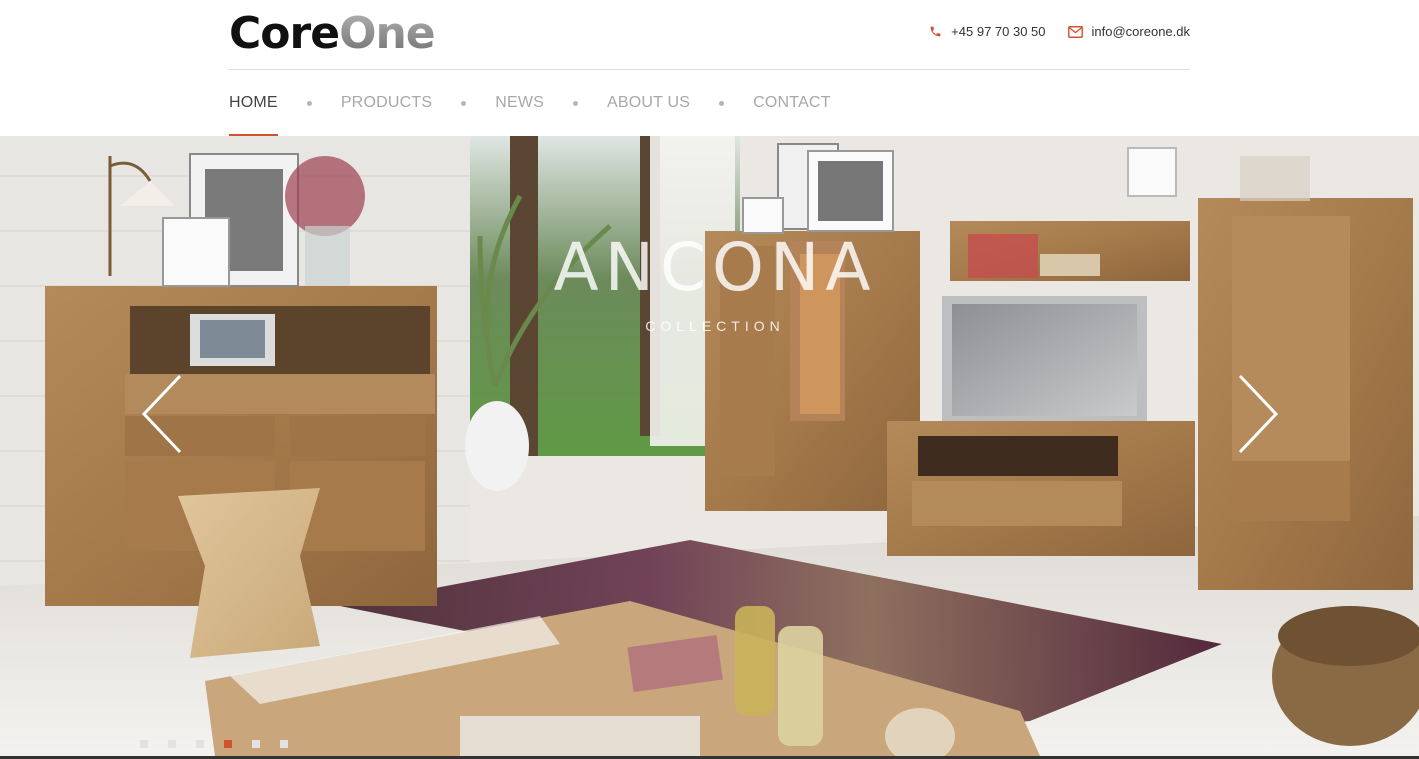  Describe the element at coordinates (715, 326) in the screenshot. I see `slide-subtitle: COLLECTION` at that location.